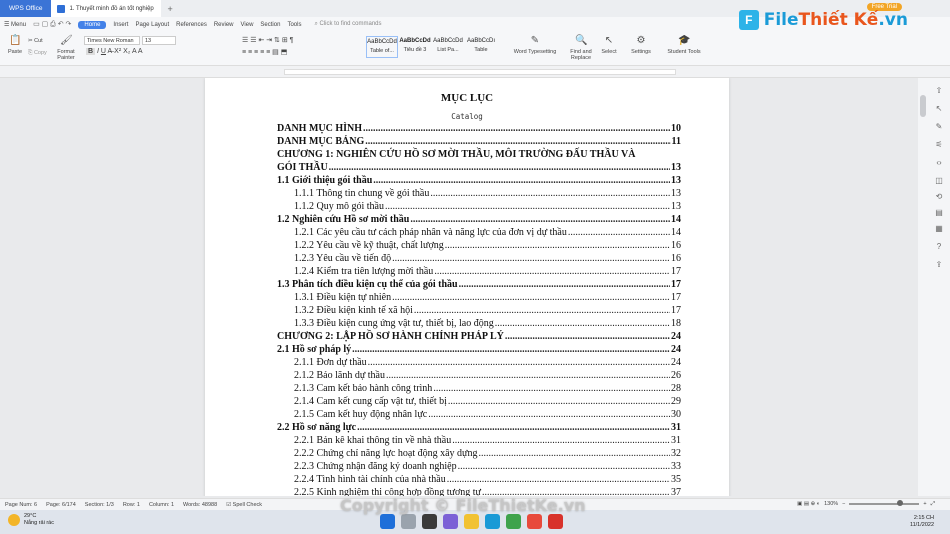 The height and width of the screenshot is (534, 950). What do you see at coordinates (479, 428) in the screenshot?
I see `toc-entry: 2.2 Hồ sơ năng lực 31` at bounding box center [479, 428].